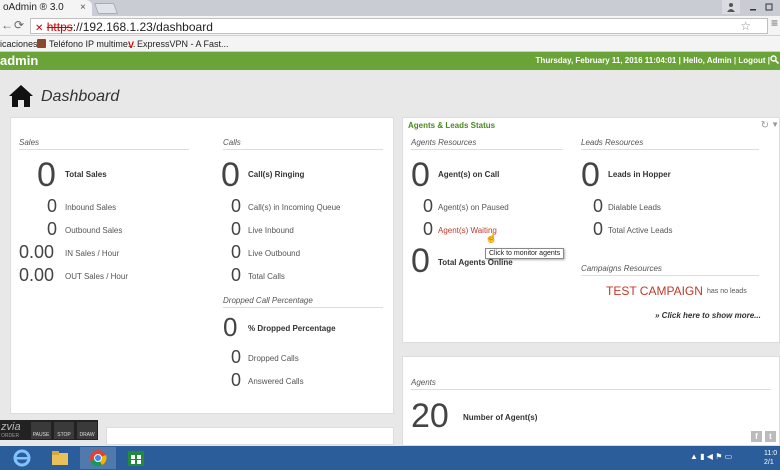 The image size is (780, 470). What do you see at coordinates (37, 275) in the screenshot?
I see `out-sales-hour-value: 0.00` at bounding box center [37, 275].